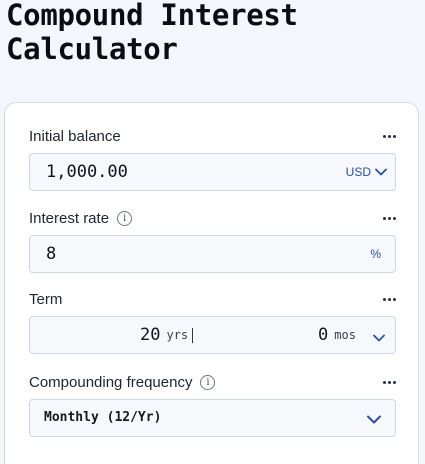 The image size is (425, 464). What do you see at coordinates (51, 254) in the screenshot?
I see `interest-rate-value: 8` at bounding box center [51, 254].